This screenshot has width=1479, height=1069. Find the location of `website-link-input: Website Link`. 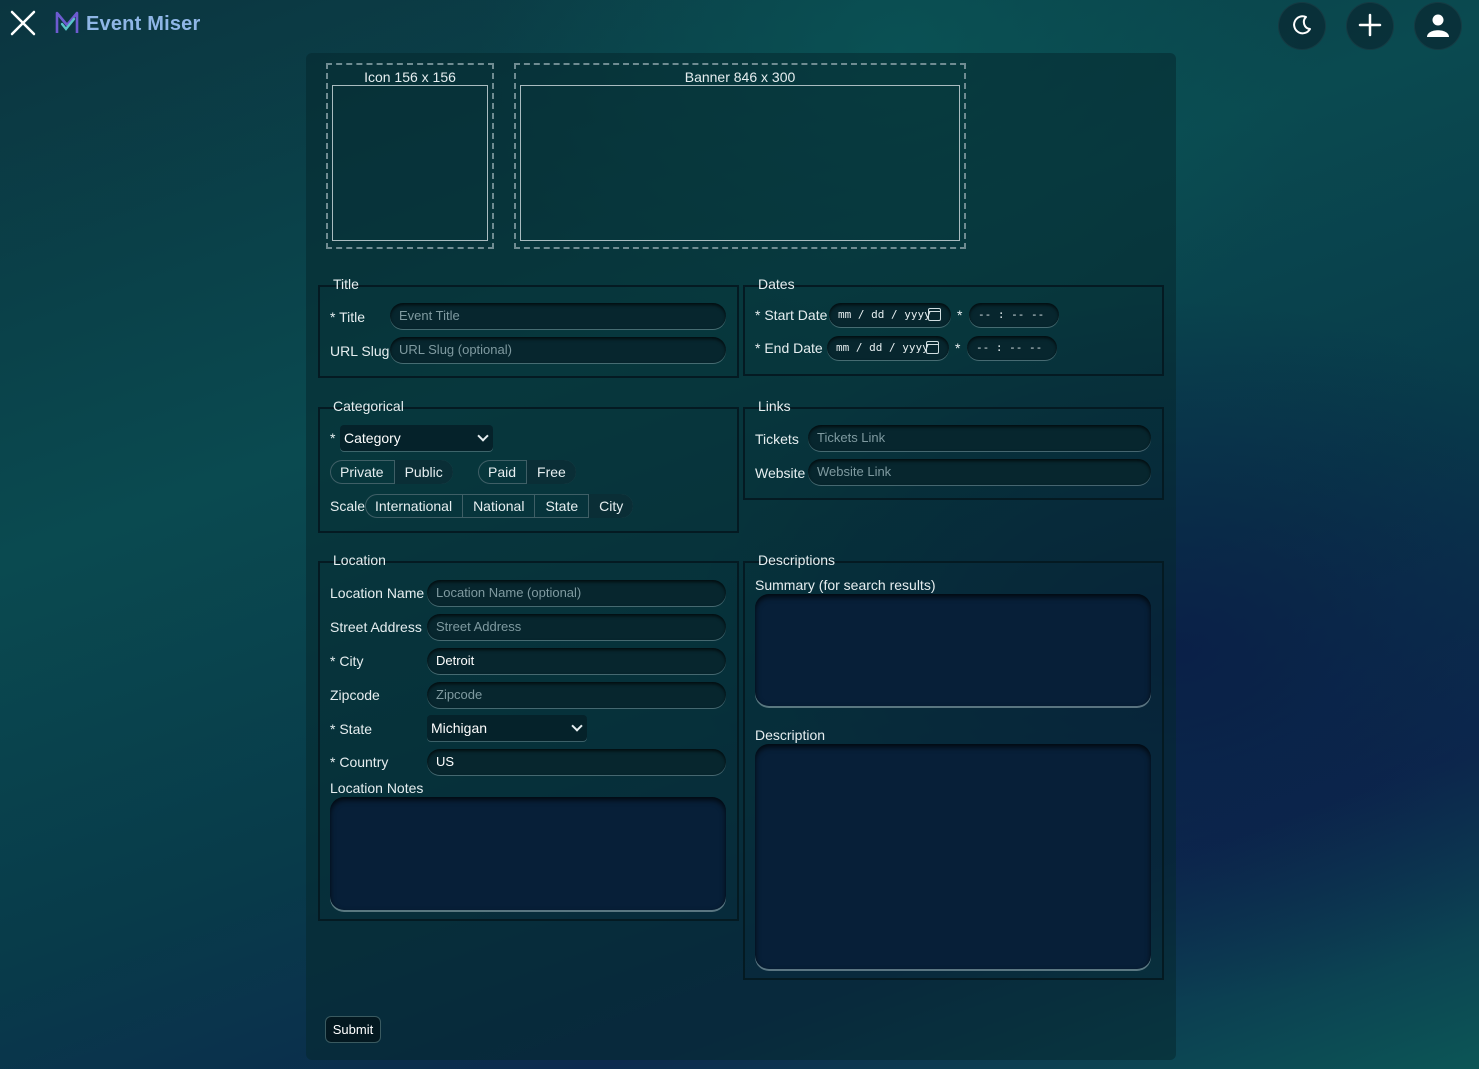

website-link-input: Website Link is located at coordinates (979, 472).